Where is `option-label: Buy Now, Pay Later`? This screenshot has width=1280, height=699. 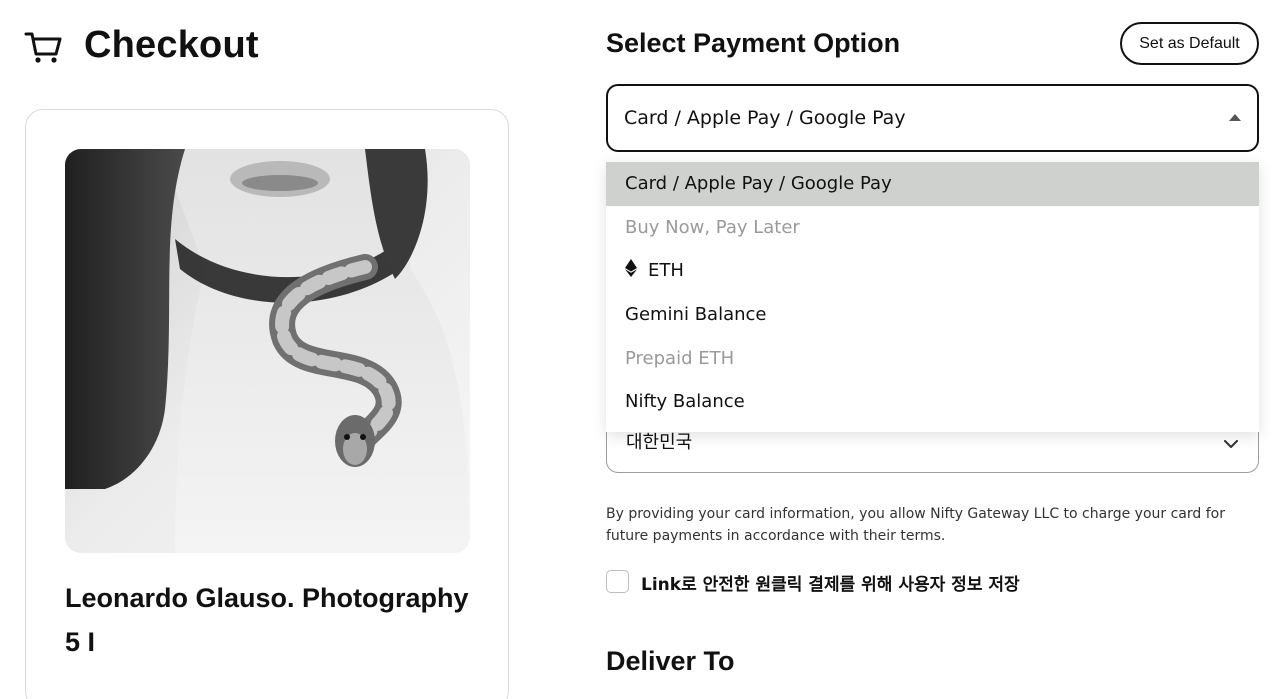
option-label: Buy Now, Pay Later is located at coordinates (712, 227).